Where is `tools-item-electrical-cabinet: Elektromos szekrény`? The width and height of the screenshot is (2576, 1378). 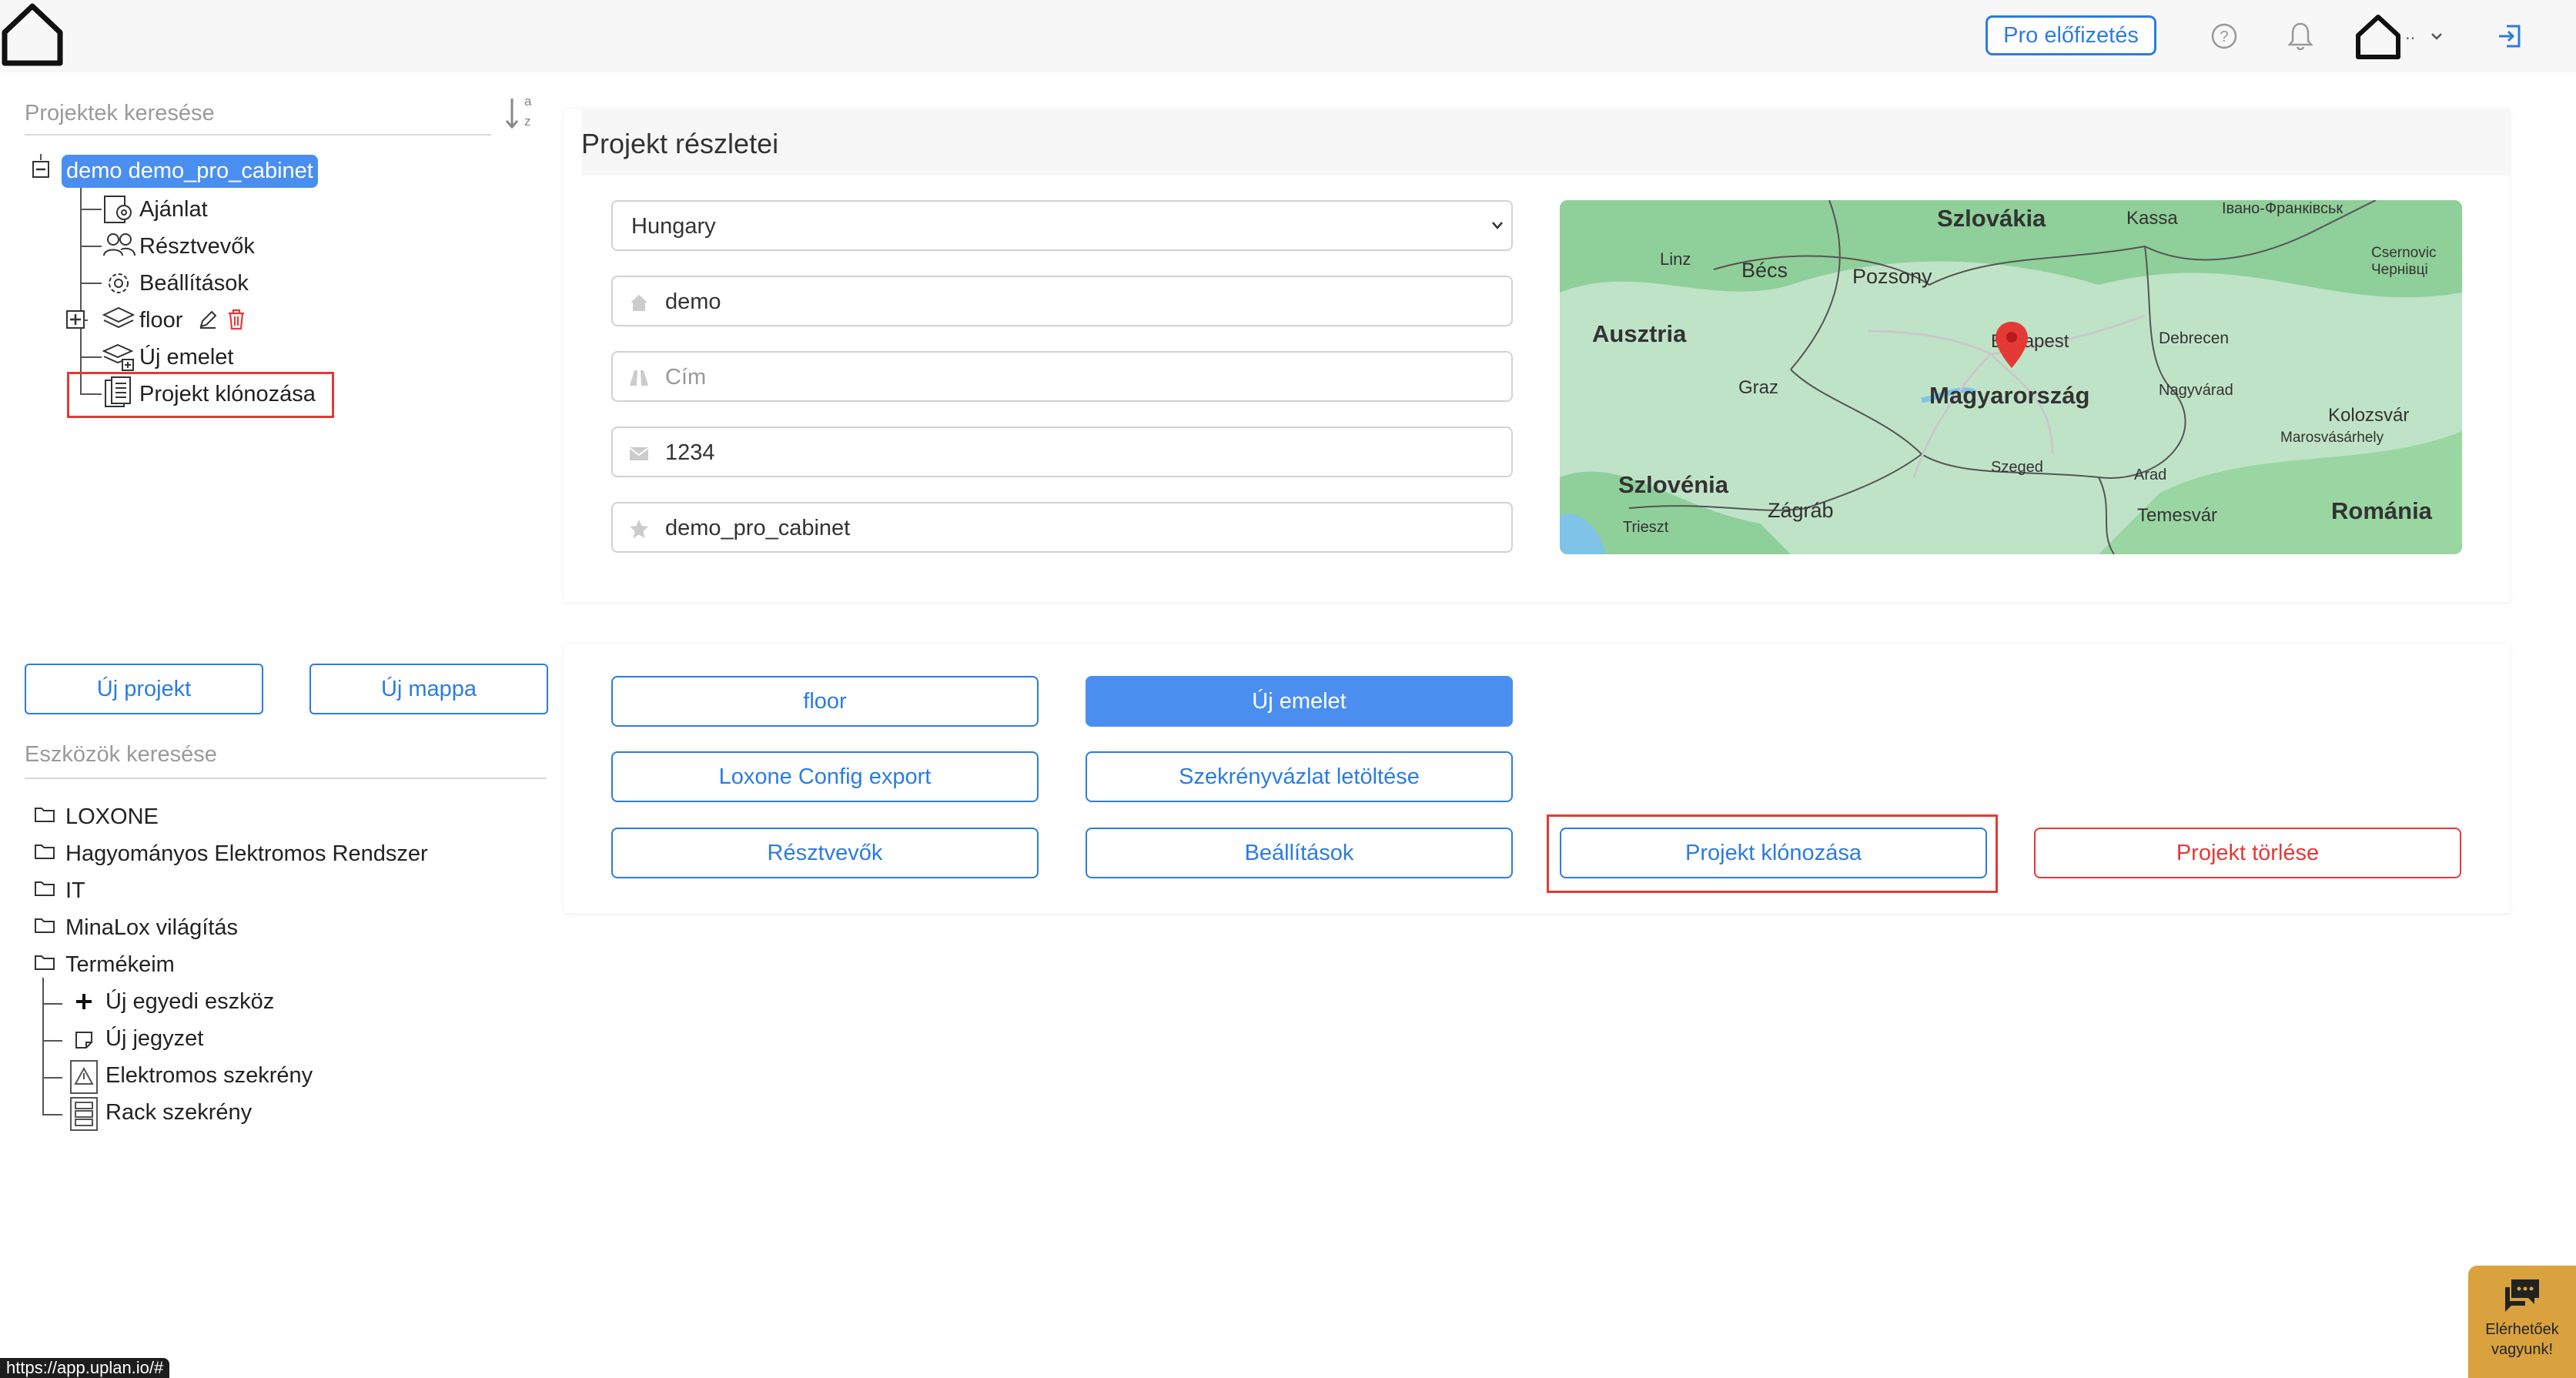
tools-item-electrical-cabinet: Elektromos szekrény is located at coordinates (209, 1075).